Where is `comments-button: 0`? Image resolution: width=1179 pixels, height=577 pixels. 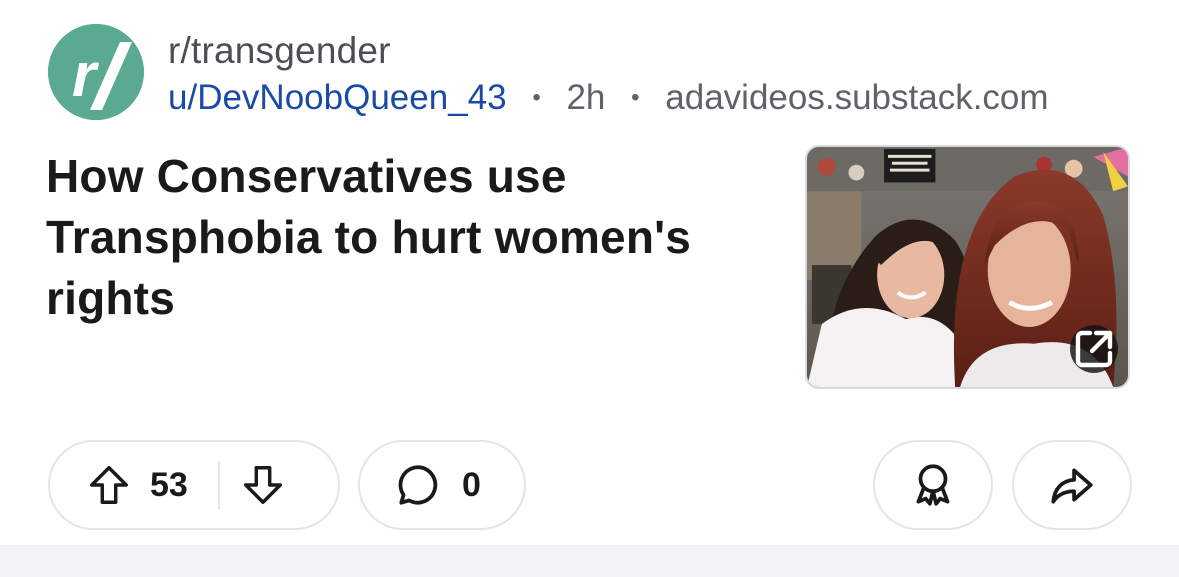
comments-button: 0 is located at coordinates (442, 485).